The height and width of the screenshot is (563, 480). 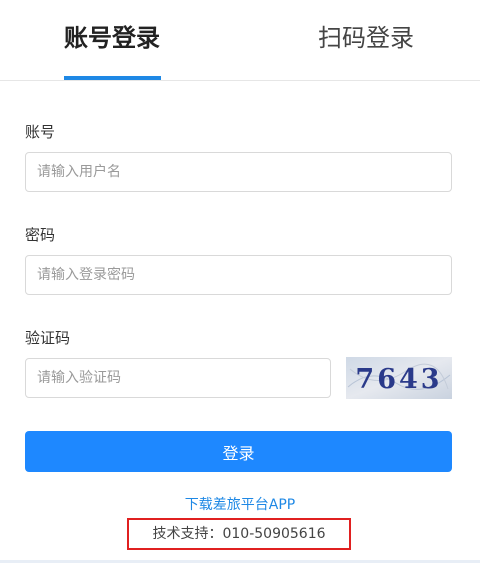 I want to click on login-tabs: 账号登录 扫码登录, so click(x=240, y=40).